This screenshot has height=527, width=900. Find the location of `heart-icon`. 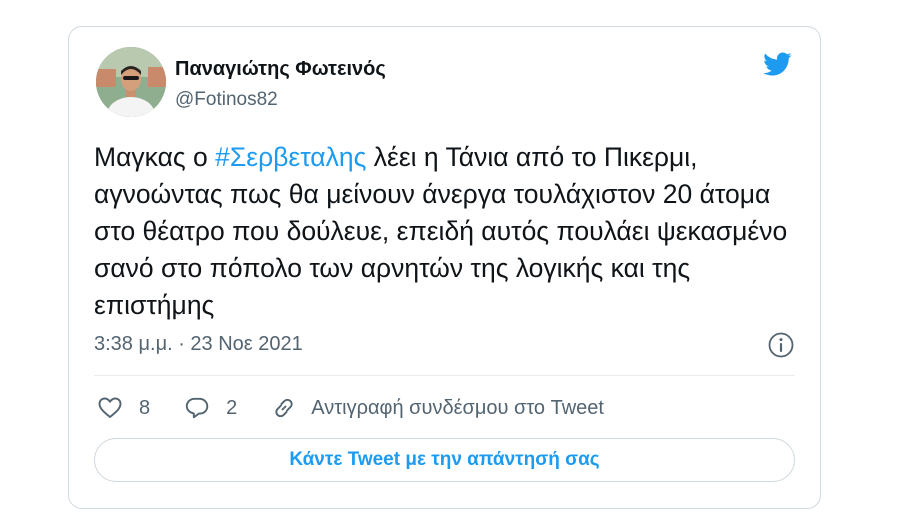

heart-icon is located at coordinates (110, 407).